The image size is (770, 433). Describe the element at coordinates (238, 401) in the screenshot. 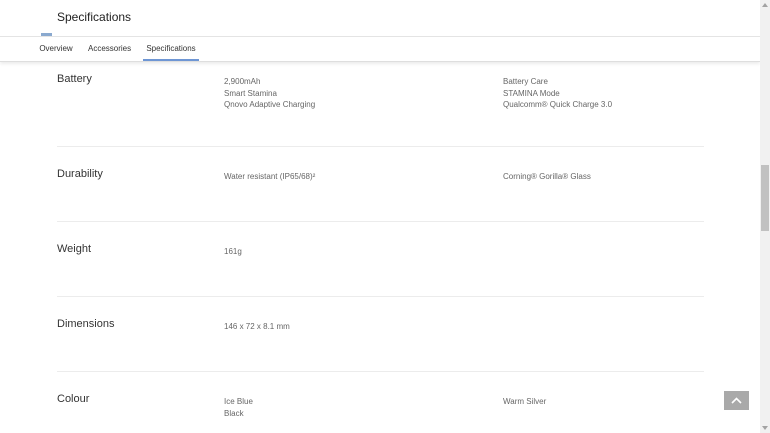

I see `spec-value: Ice Blue` at that location.